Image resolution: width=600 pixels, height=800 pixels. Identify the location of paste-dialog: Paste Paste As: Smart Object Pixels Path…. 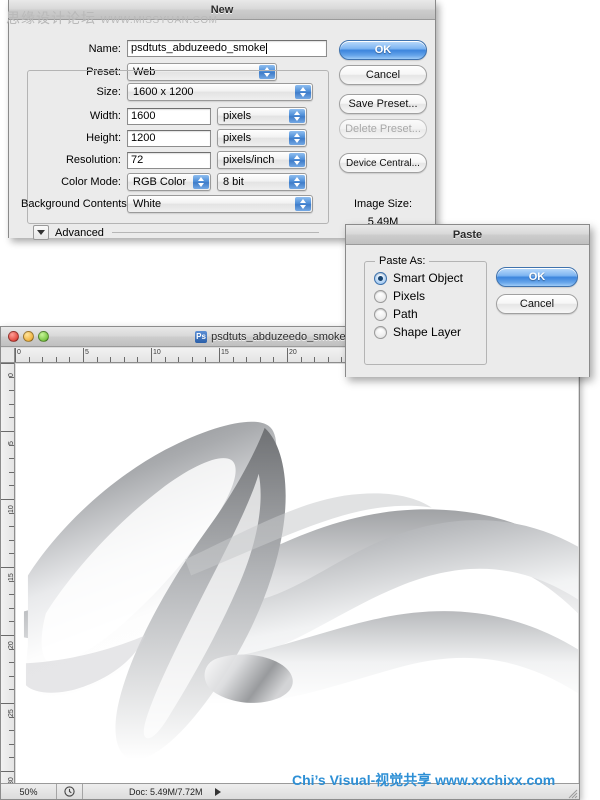
(467, 300).